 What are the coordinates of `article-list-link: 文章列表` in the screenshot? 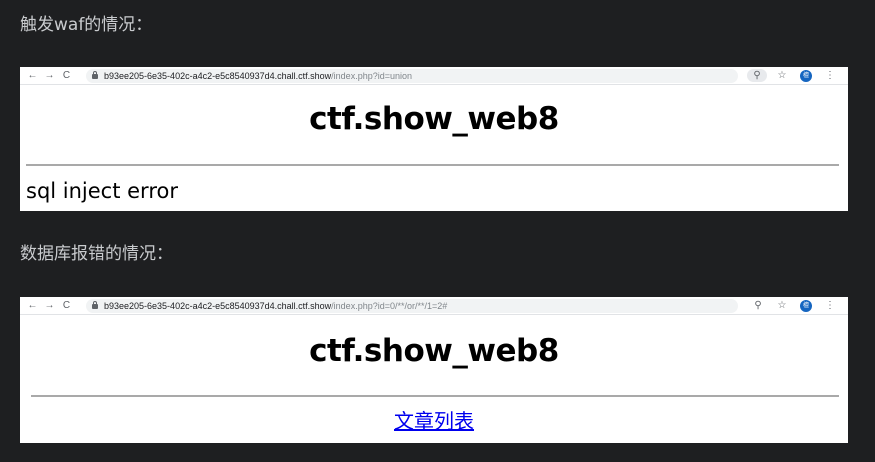 It's located at (434, 421).